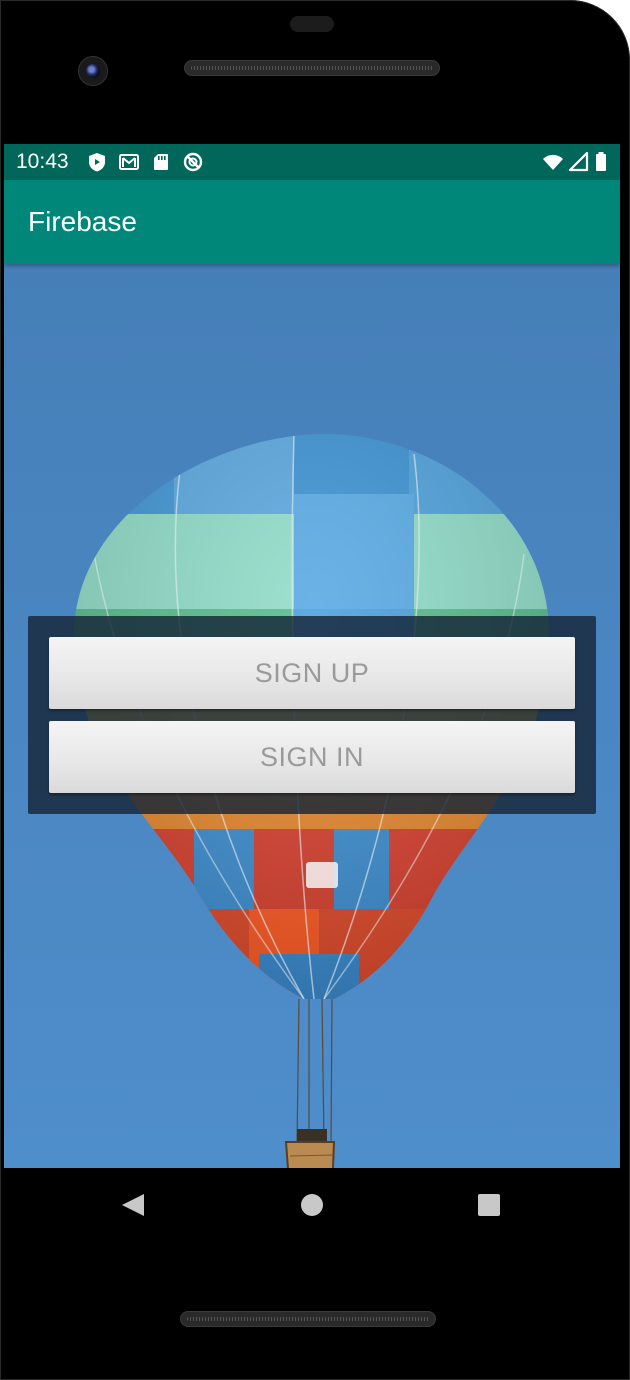 This screenshot has width=630, height=1380. I want to click on auth-button-panel: SIGN UP SIGN IN, so click(312, 715).